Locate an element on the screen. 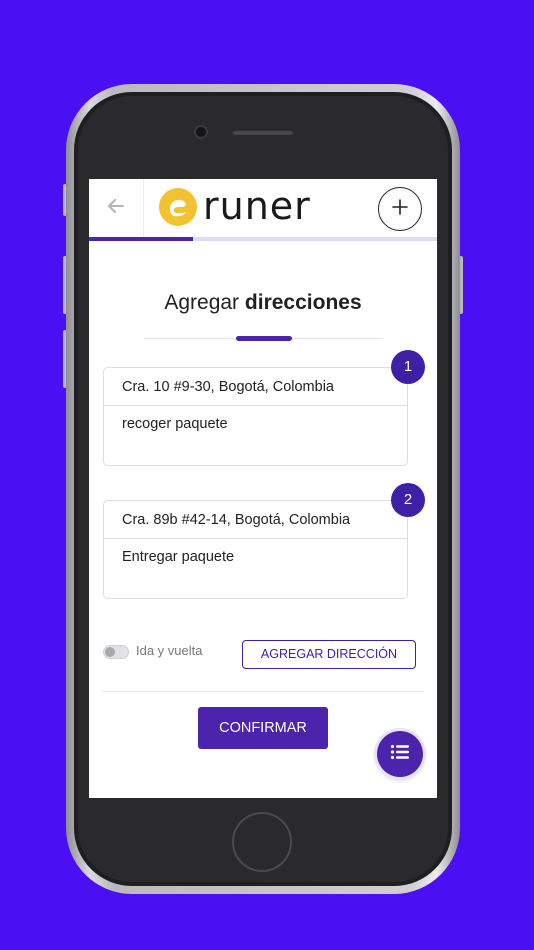  actions-divider is located at coordinates (263, 691).